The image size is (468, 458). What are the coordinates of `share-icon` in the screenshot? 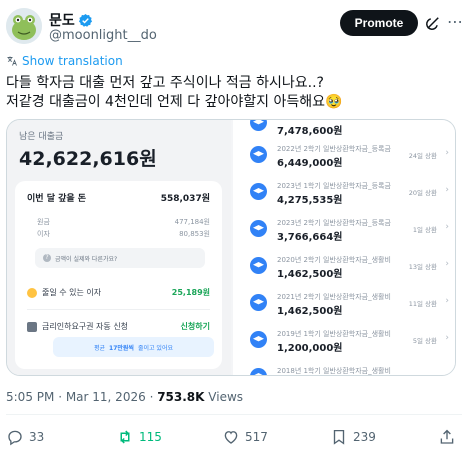 It's located at (447, 436).